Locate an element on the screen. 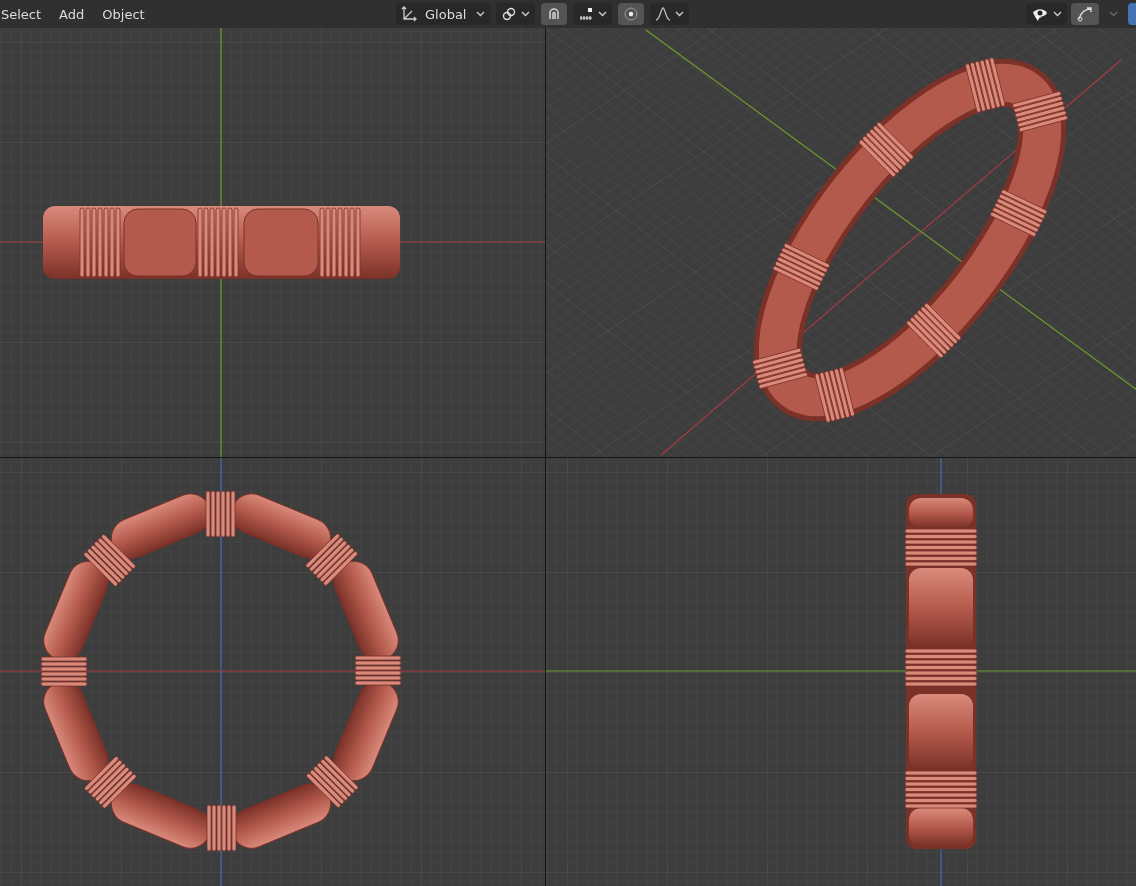 This screenshot has width=1136, height=886. magnet-icon is located at coordinates (554, 14).